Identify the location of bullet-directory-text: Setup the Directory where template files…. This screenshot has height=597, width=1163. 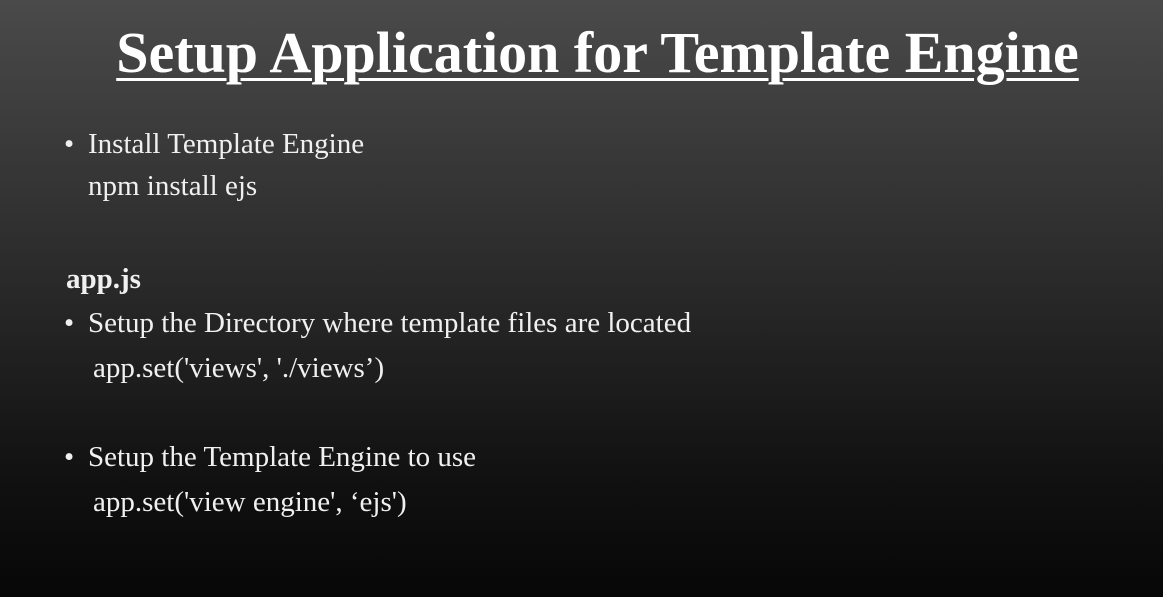
(390, 323).